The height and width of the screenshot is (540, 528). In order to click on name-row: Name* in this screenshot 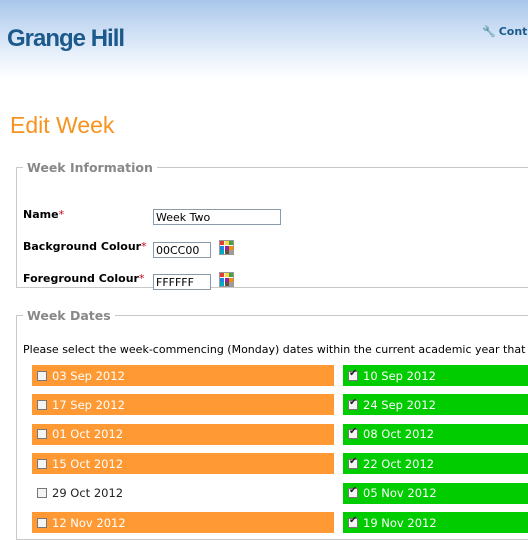, I will do `click(43, 214)`.